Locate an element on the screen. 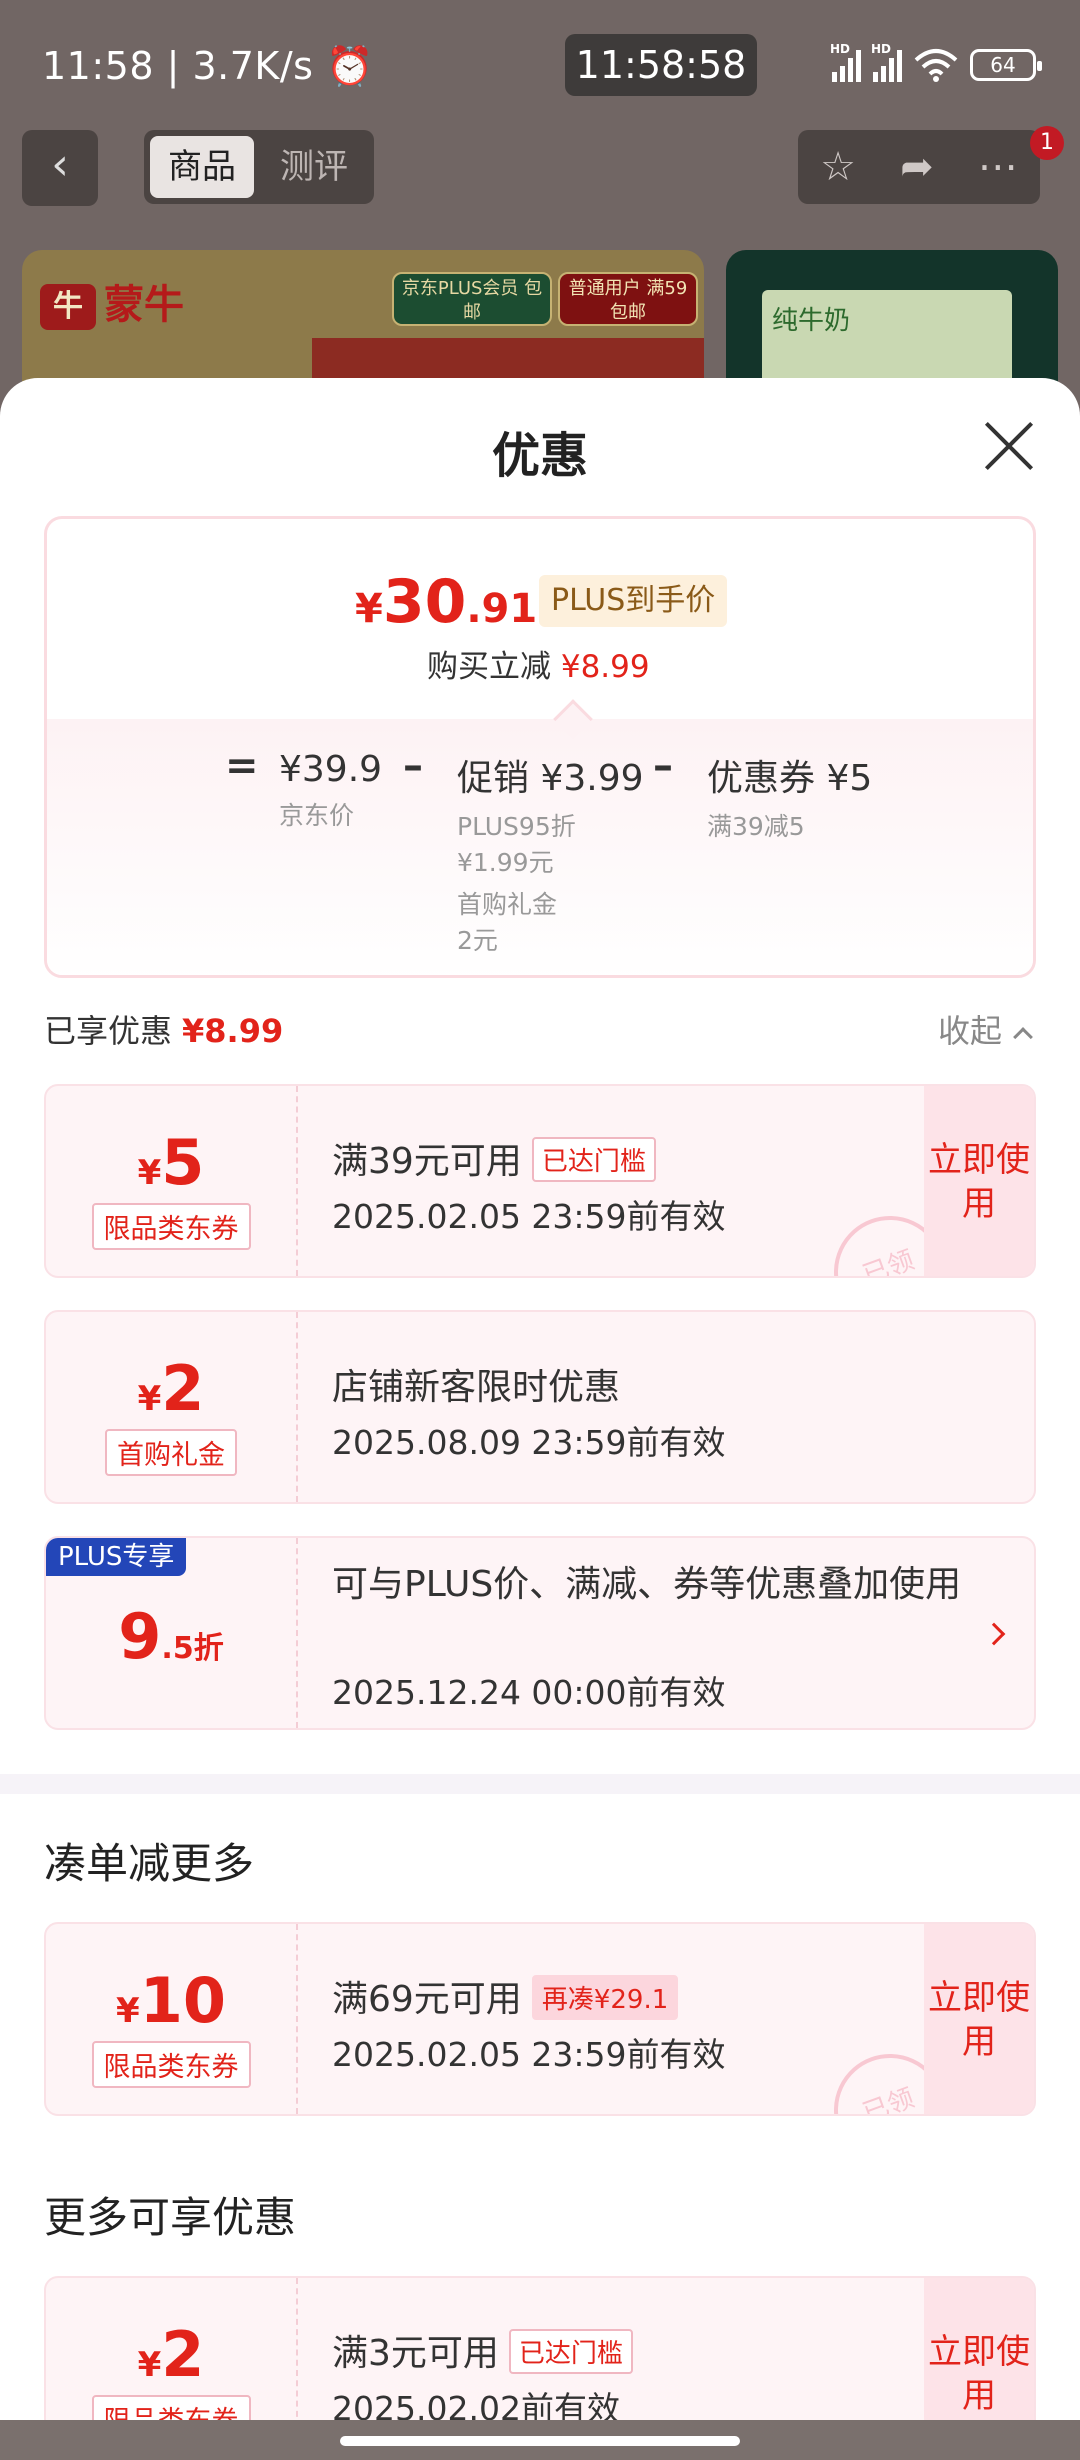  coupon-discount: 优惠券 ¥5 满39减5 is located at coordinates (790, 799).